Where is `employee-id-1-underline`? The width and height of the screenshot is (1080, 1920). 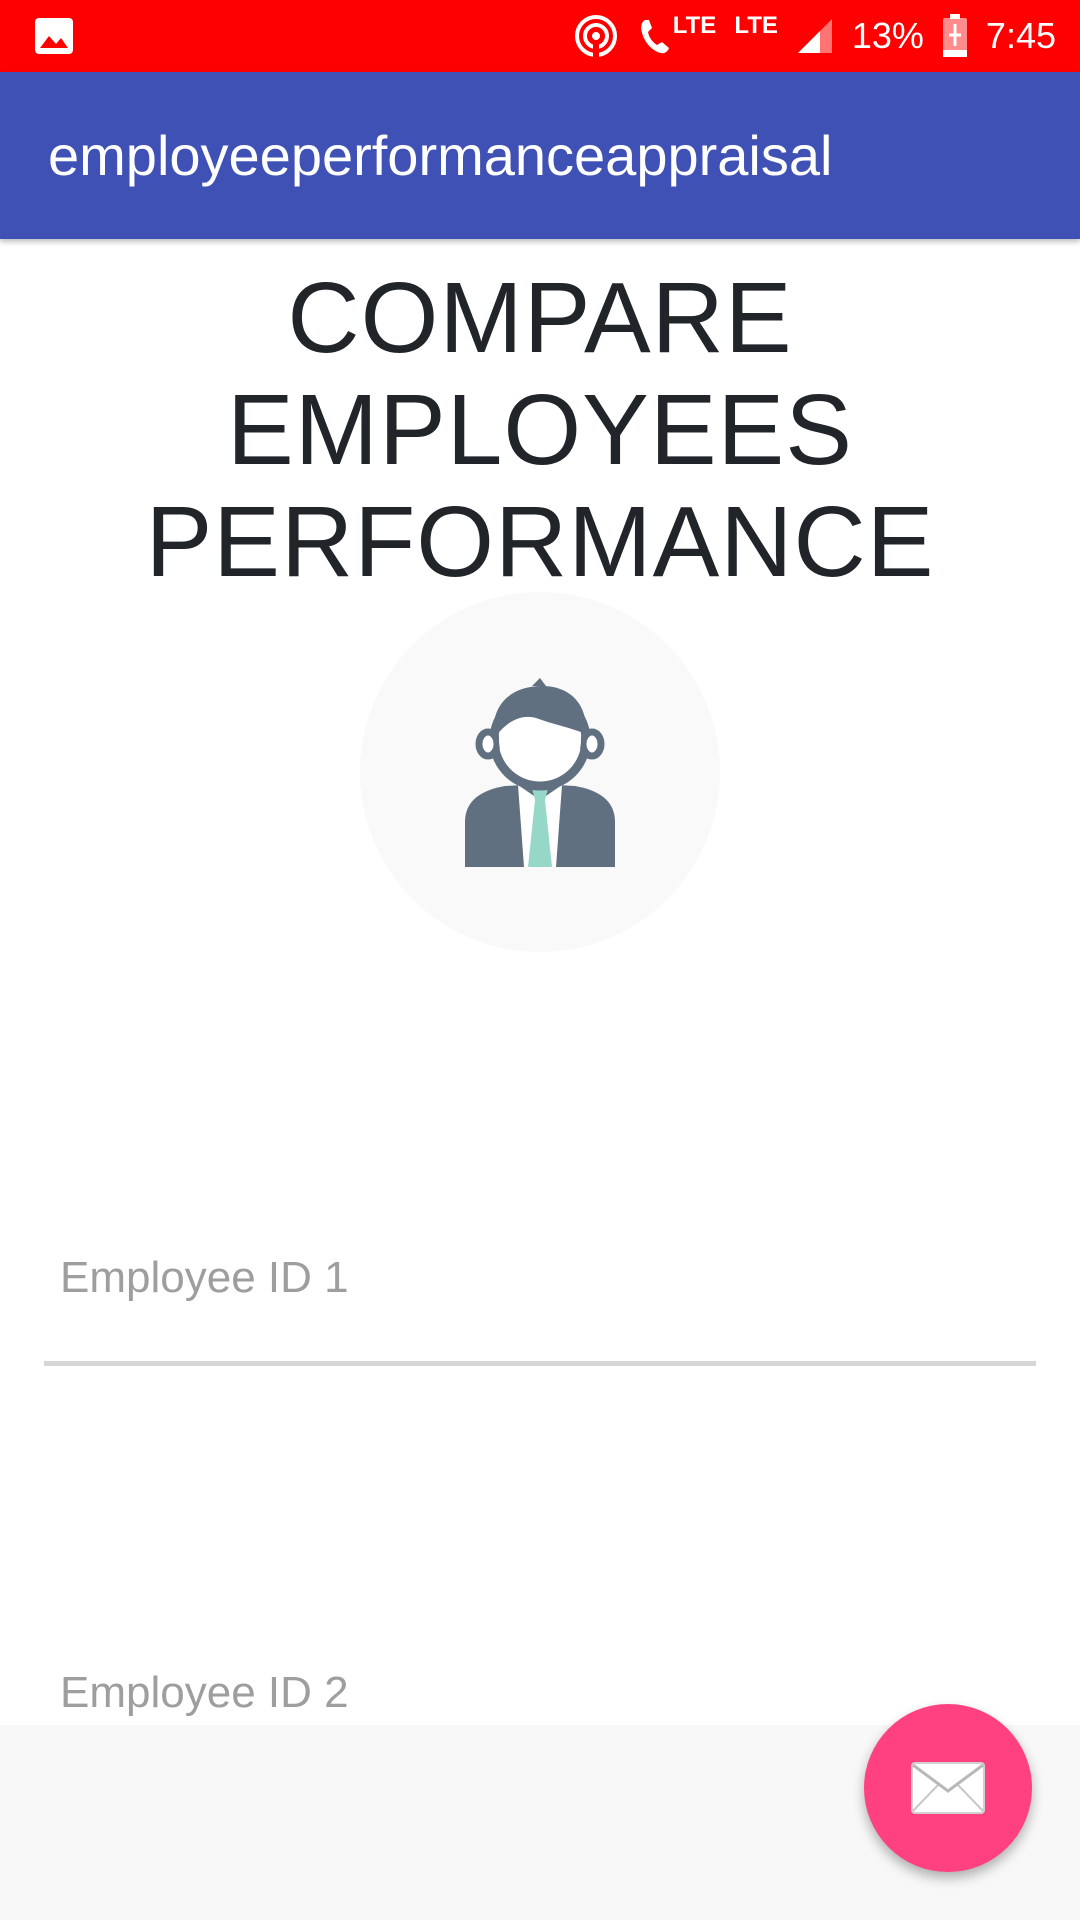
employee-id-1-underline is located at coordinates (540, 1363).